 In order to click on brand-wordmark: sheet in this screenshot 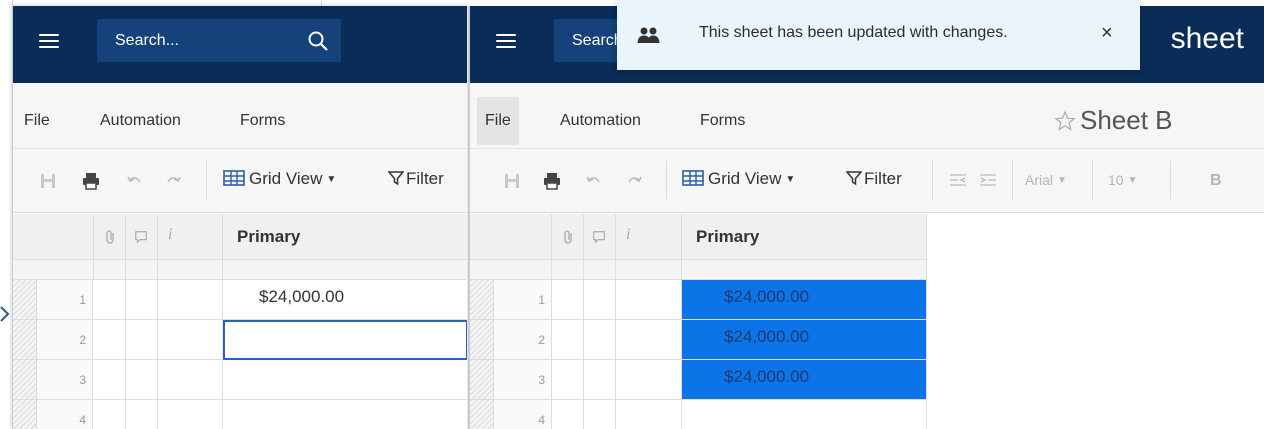, I will do `click(1207, 38)`.